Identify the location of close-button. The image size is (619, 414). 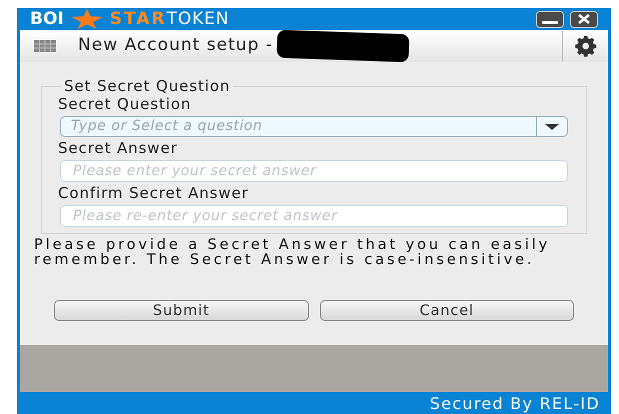
(584, 19).